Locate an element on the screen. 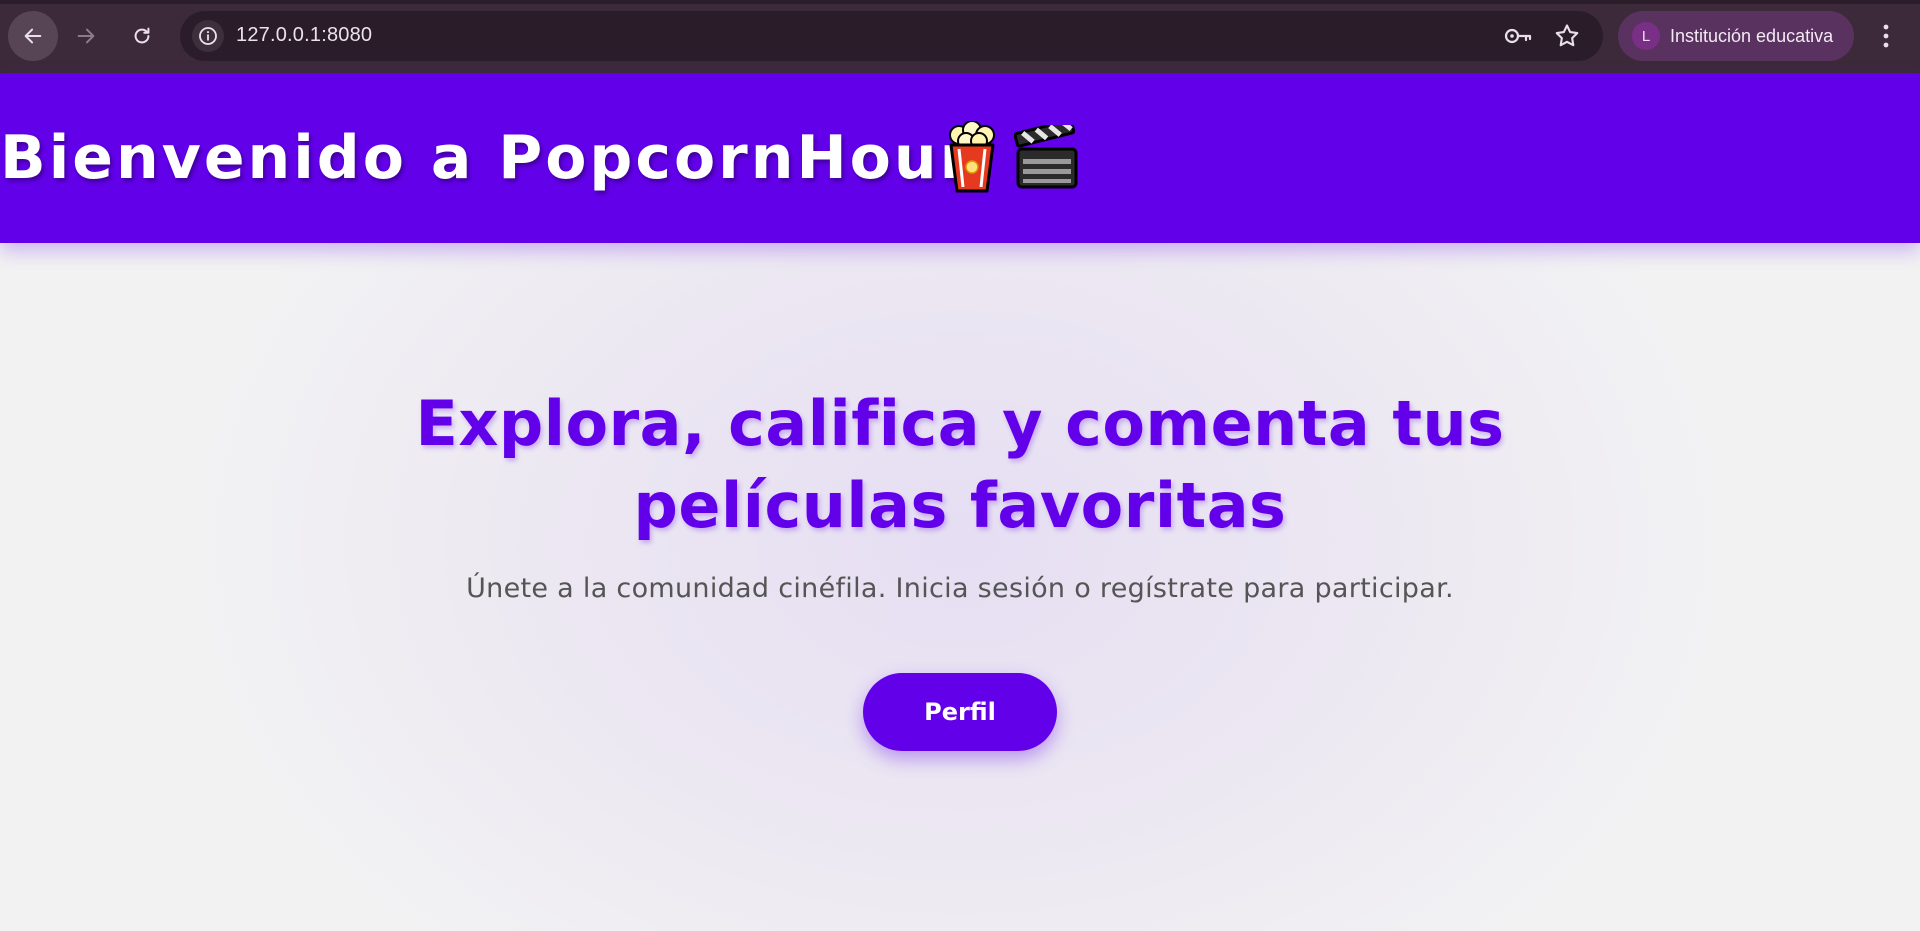 The height and width of the screenshot is (931, 1920). reload-icon is located at coordinates (142, 35).